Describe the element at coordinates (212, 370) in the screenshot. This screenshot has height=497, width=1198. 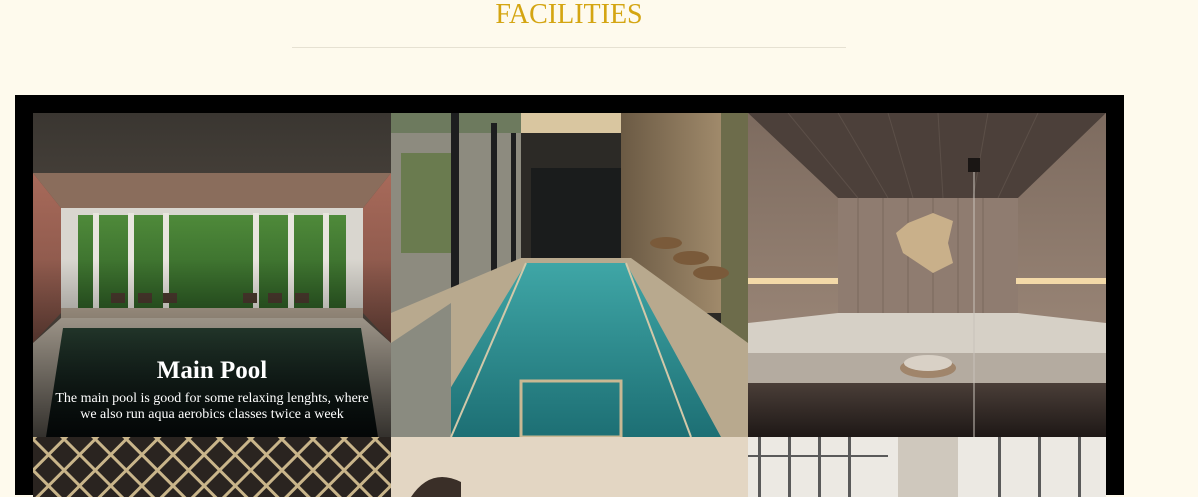
I see `facility-name: Main Pool` at that location.